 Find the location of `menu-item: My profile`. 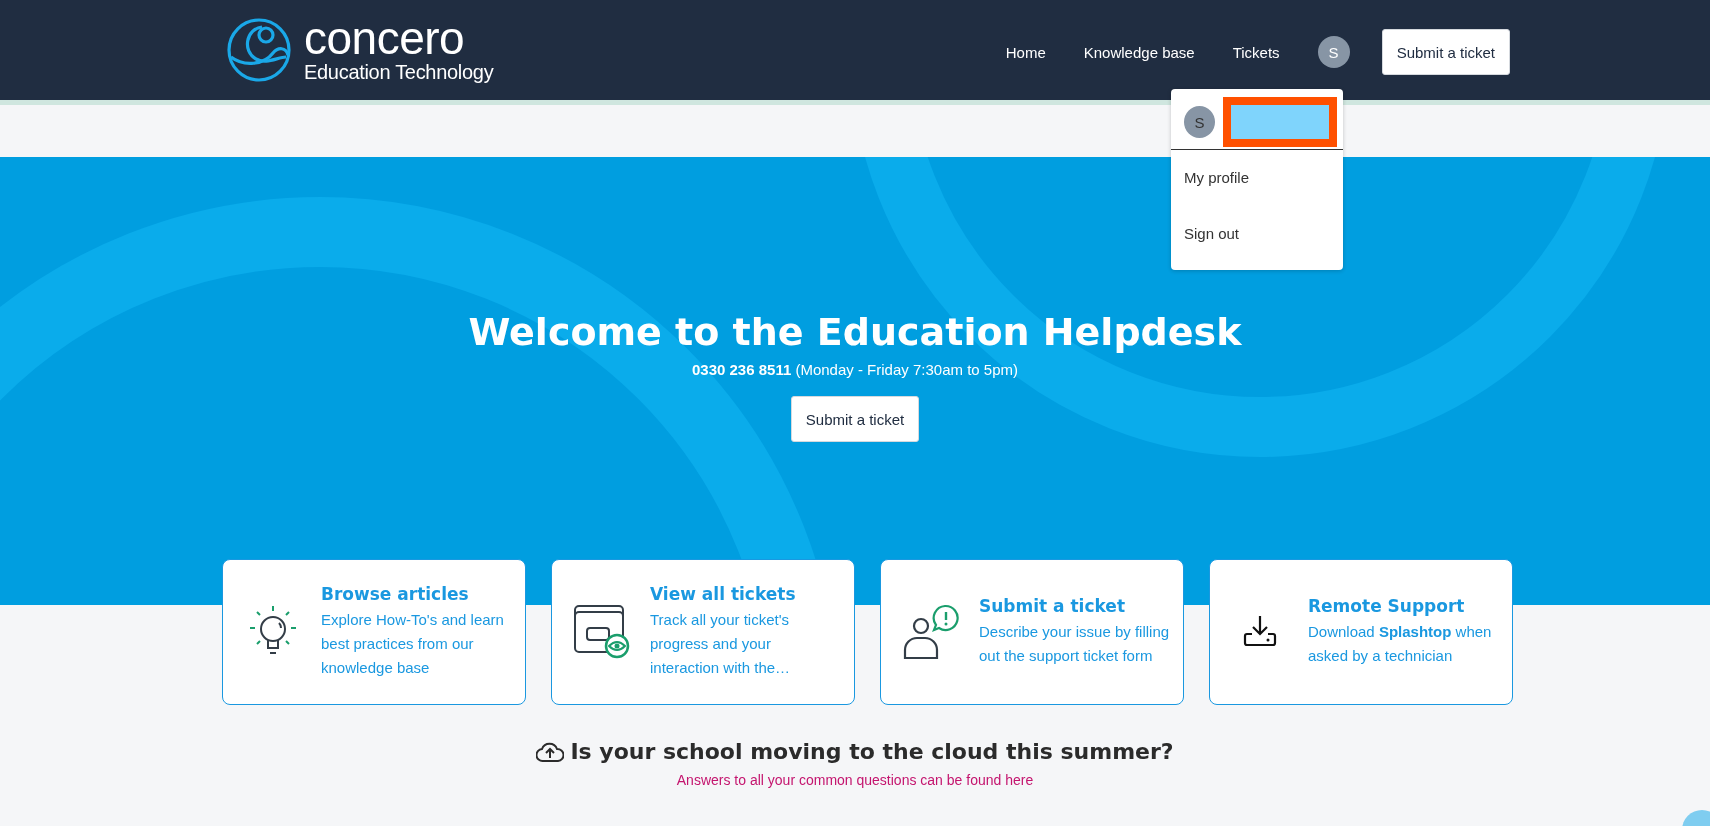

menu-item: My profile is located at coordinates (1257, 178).